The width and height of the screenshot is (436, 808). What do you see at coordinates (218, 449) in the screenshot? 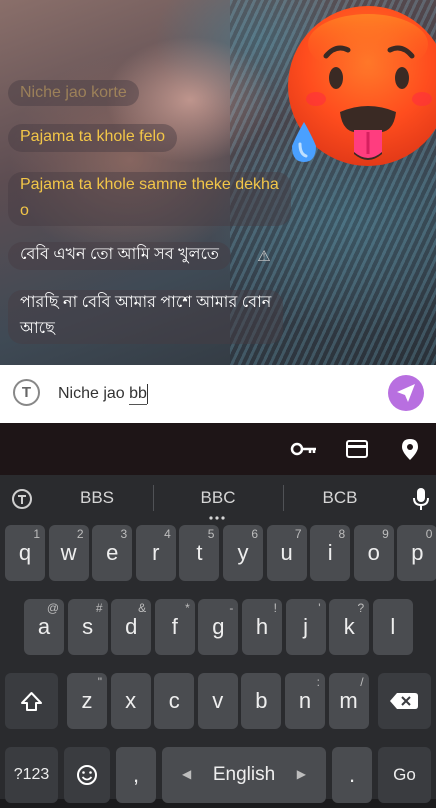
I see `keyboard-toolbar` at bounding box center [218, 449].